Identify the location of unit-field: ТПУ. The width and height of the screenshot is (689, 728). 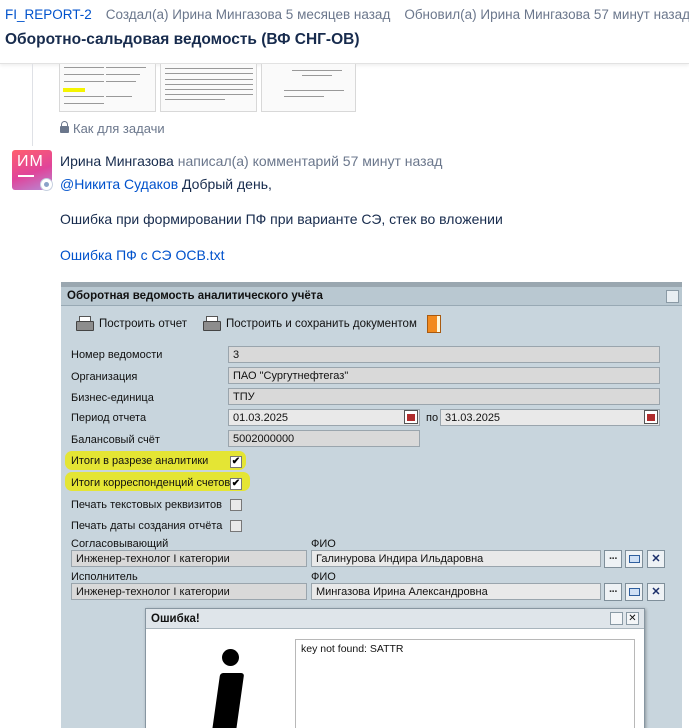
(444, 396).